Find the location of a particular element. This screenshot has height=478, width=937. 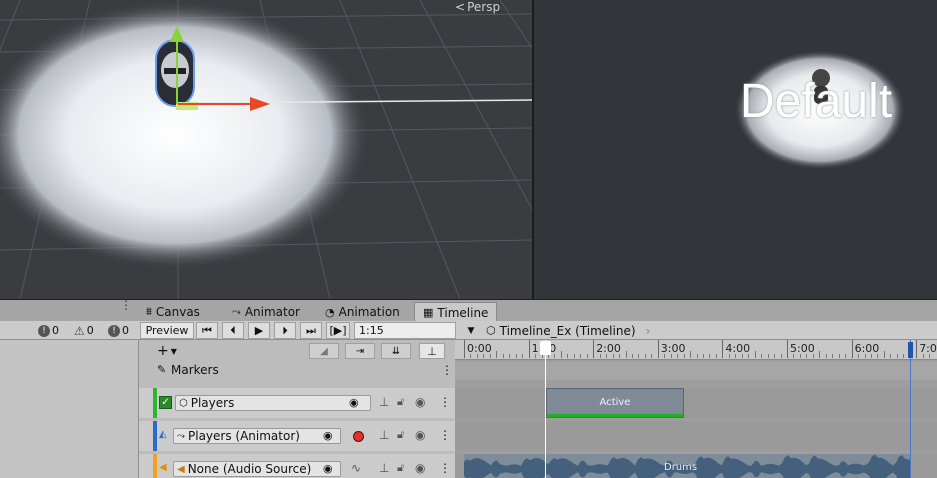

add-track-button: + ▼ is located at coordinates (172, 351).